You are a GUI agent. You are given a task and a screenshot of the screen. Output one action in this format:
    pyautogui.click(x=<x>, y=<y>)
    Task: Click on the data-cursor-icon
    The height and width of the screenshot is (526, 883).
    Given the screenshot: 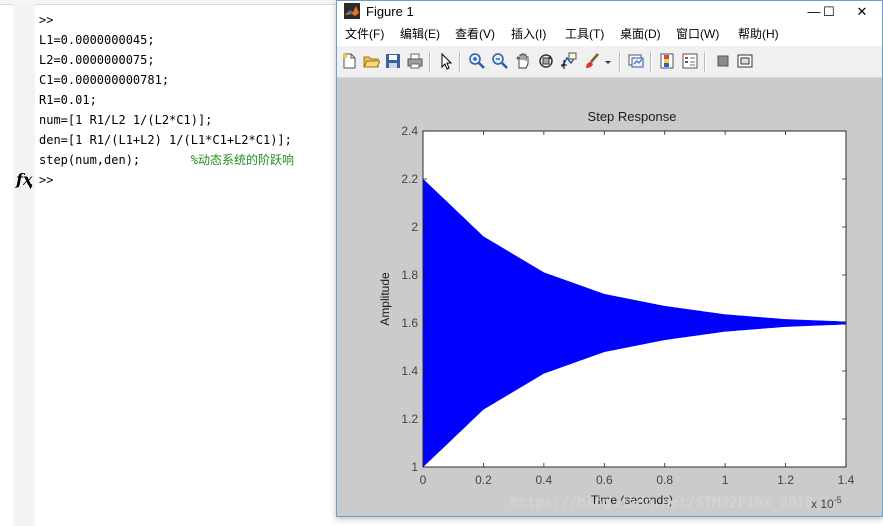 What is the action you would take?
    pyautogui.click(x=569, y=61)
    